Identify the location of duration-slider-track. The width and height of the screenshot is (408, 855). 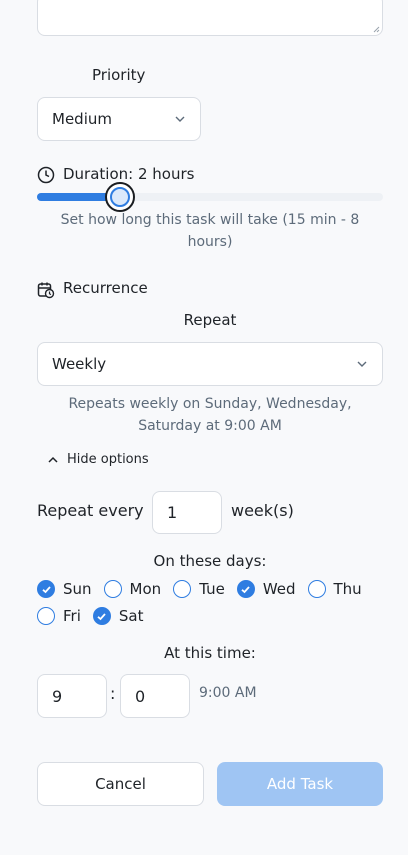
(210, 197).